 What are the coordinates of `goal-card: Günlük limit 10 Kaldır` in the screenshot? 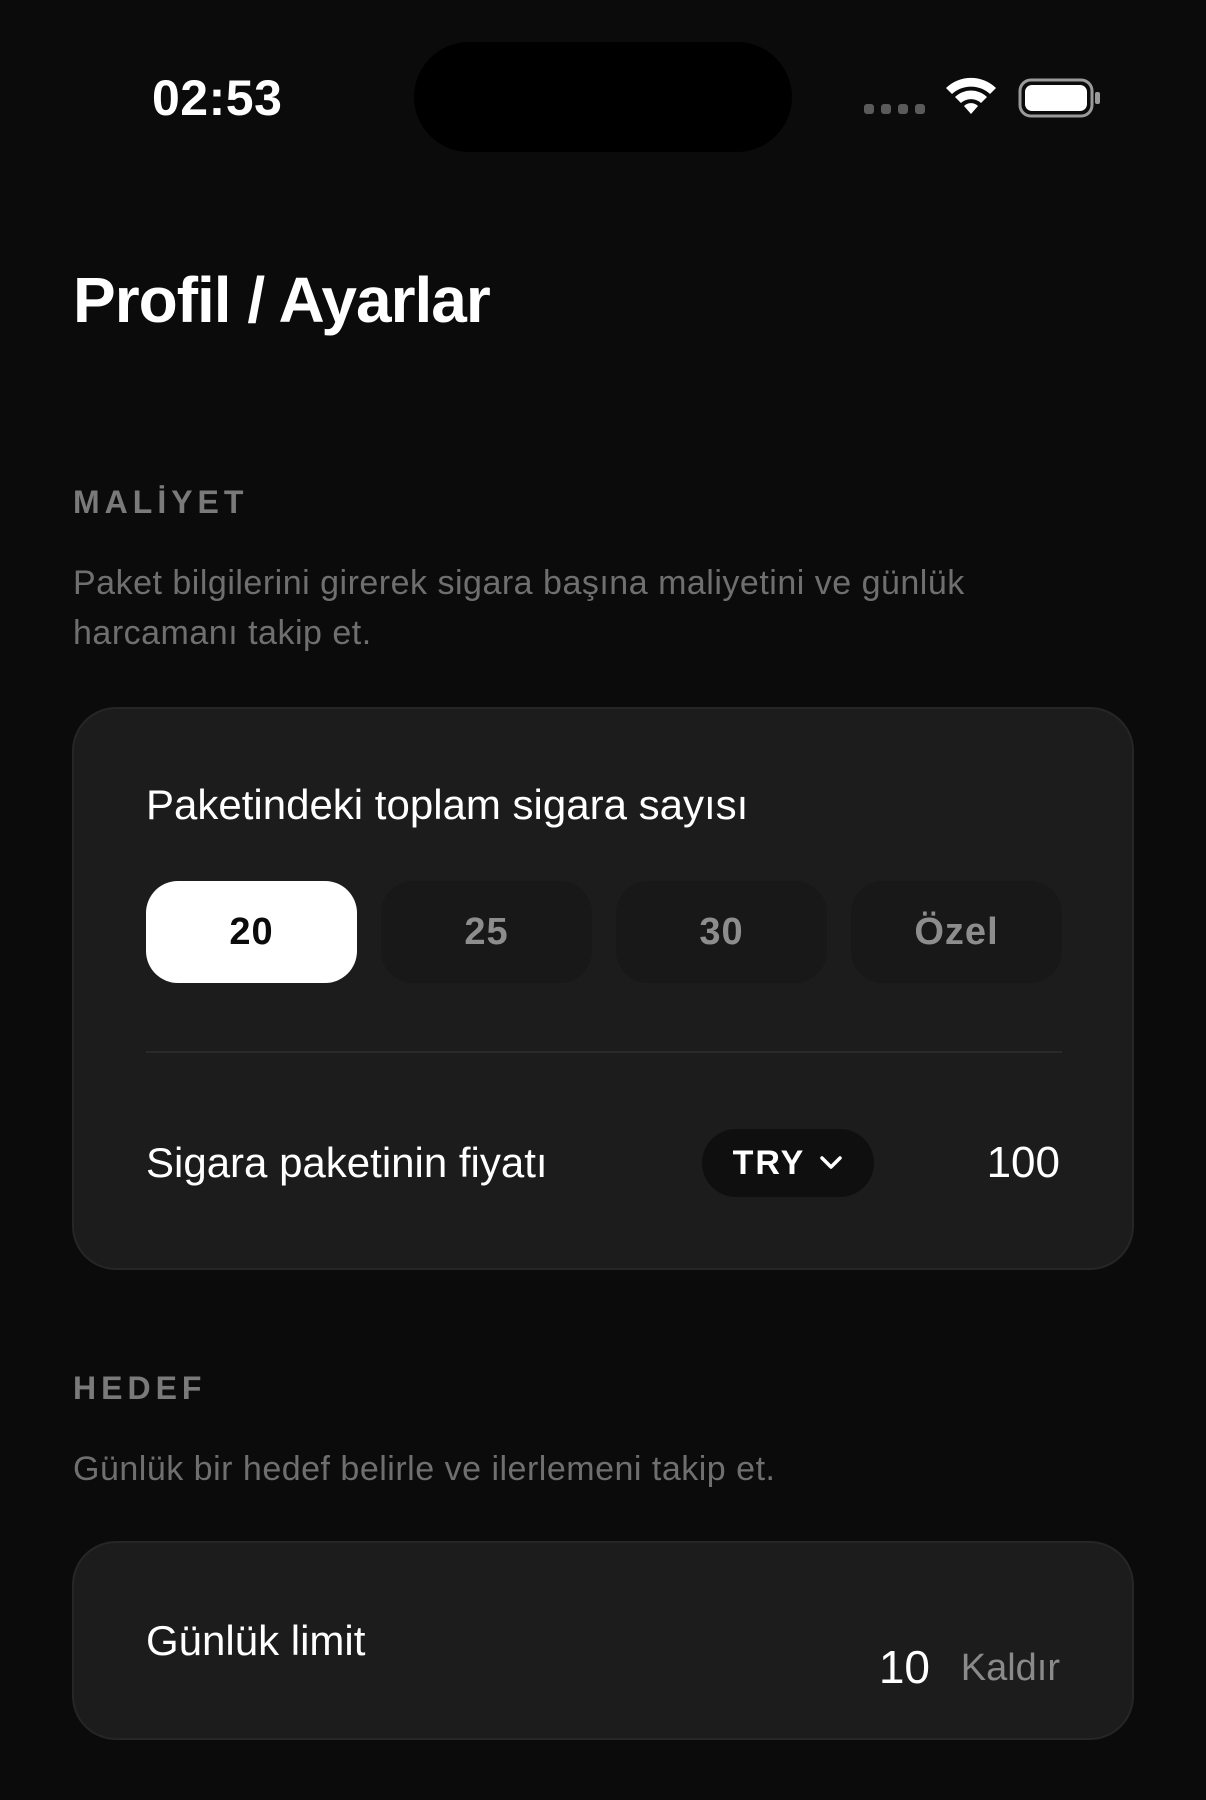 It's located at (603, 1640).